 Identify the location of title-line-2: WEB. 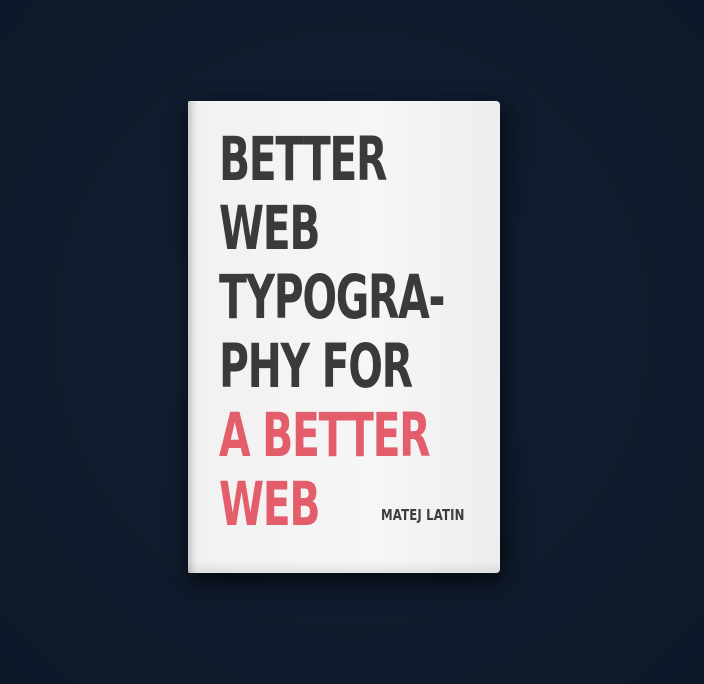
(269, 228).